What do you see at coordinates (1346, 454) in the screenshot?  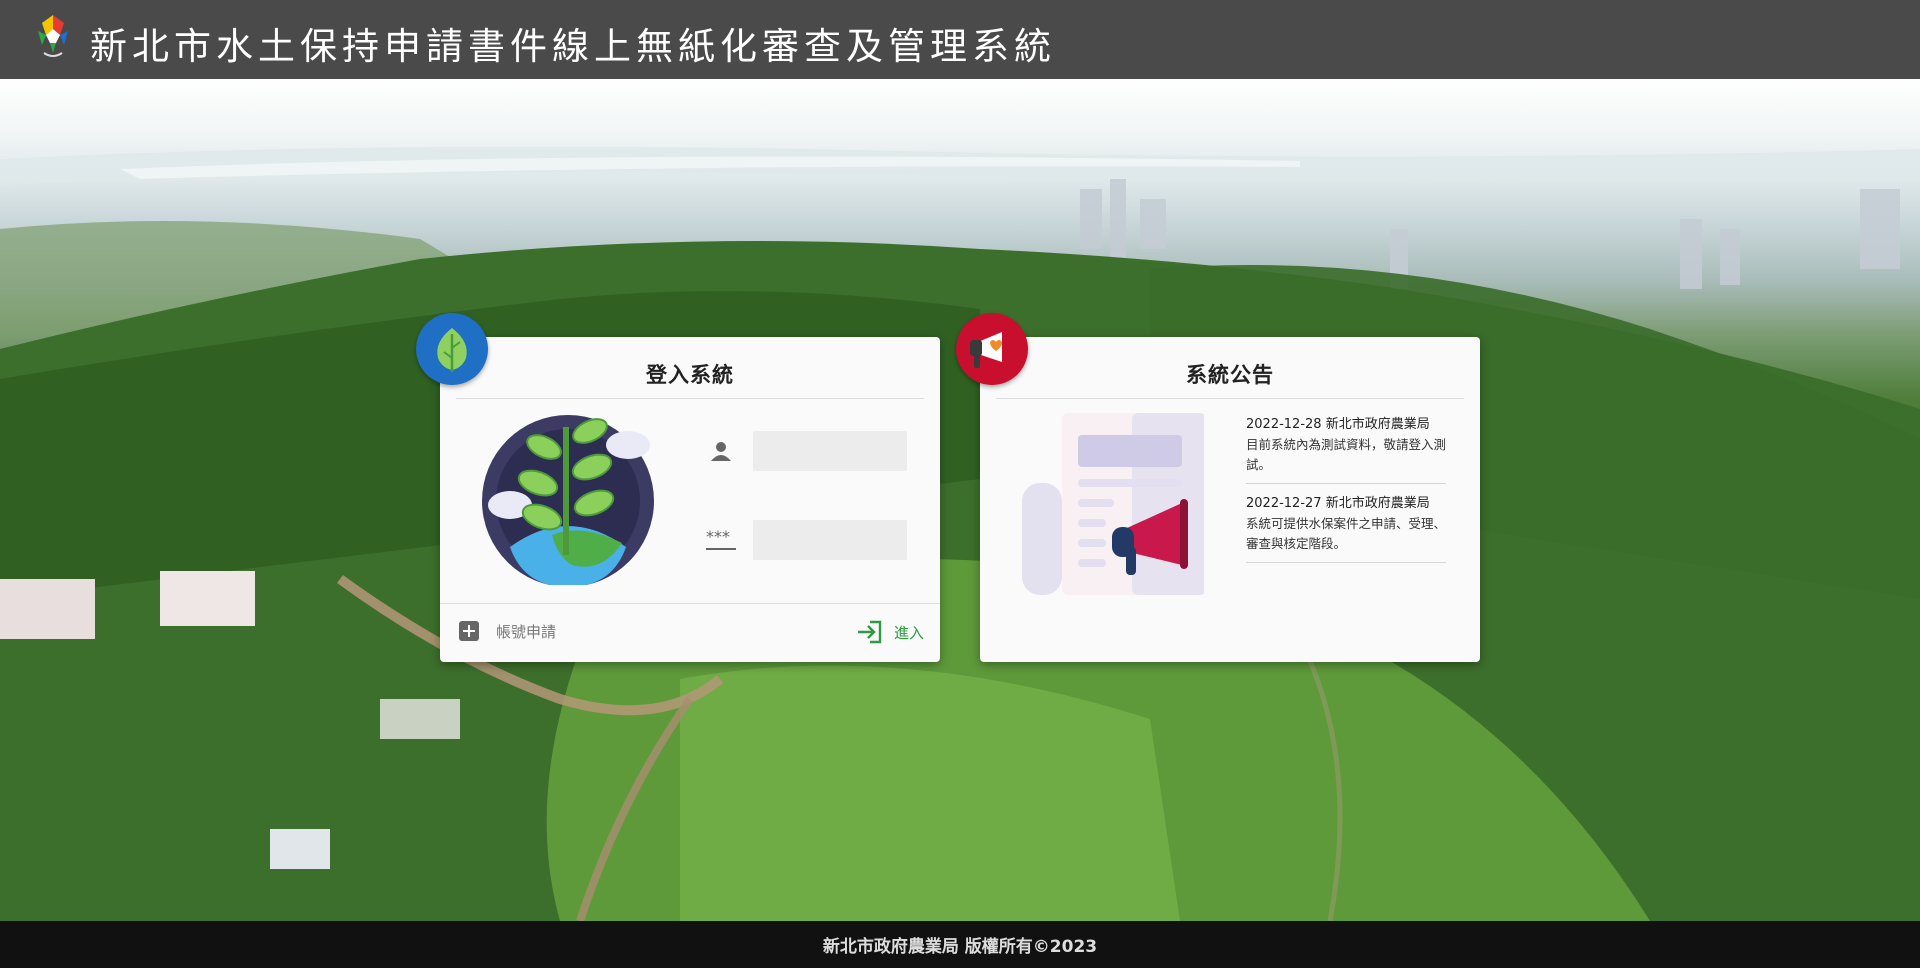 I see `news-text: 目前系統內為測試資料，敬請登入測試。` at bounding box center [1346, 454].